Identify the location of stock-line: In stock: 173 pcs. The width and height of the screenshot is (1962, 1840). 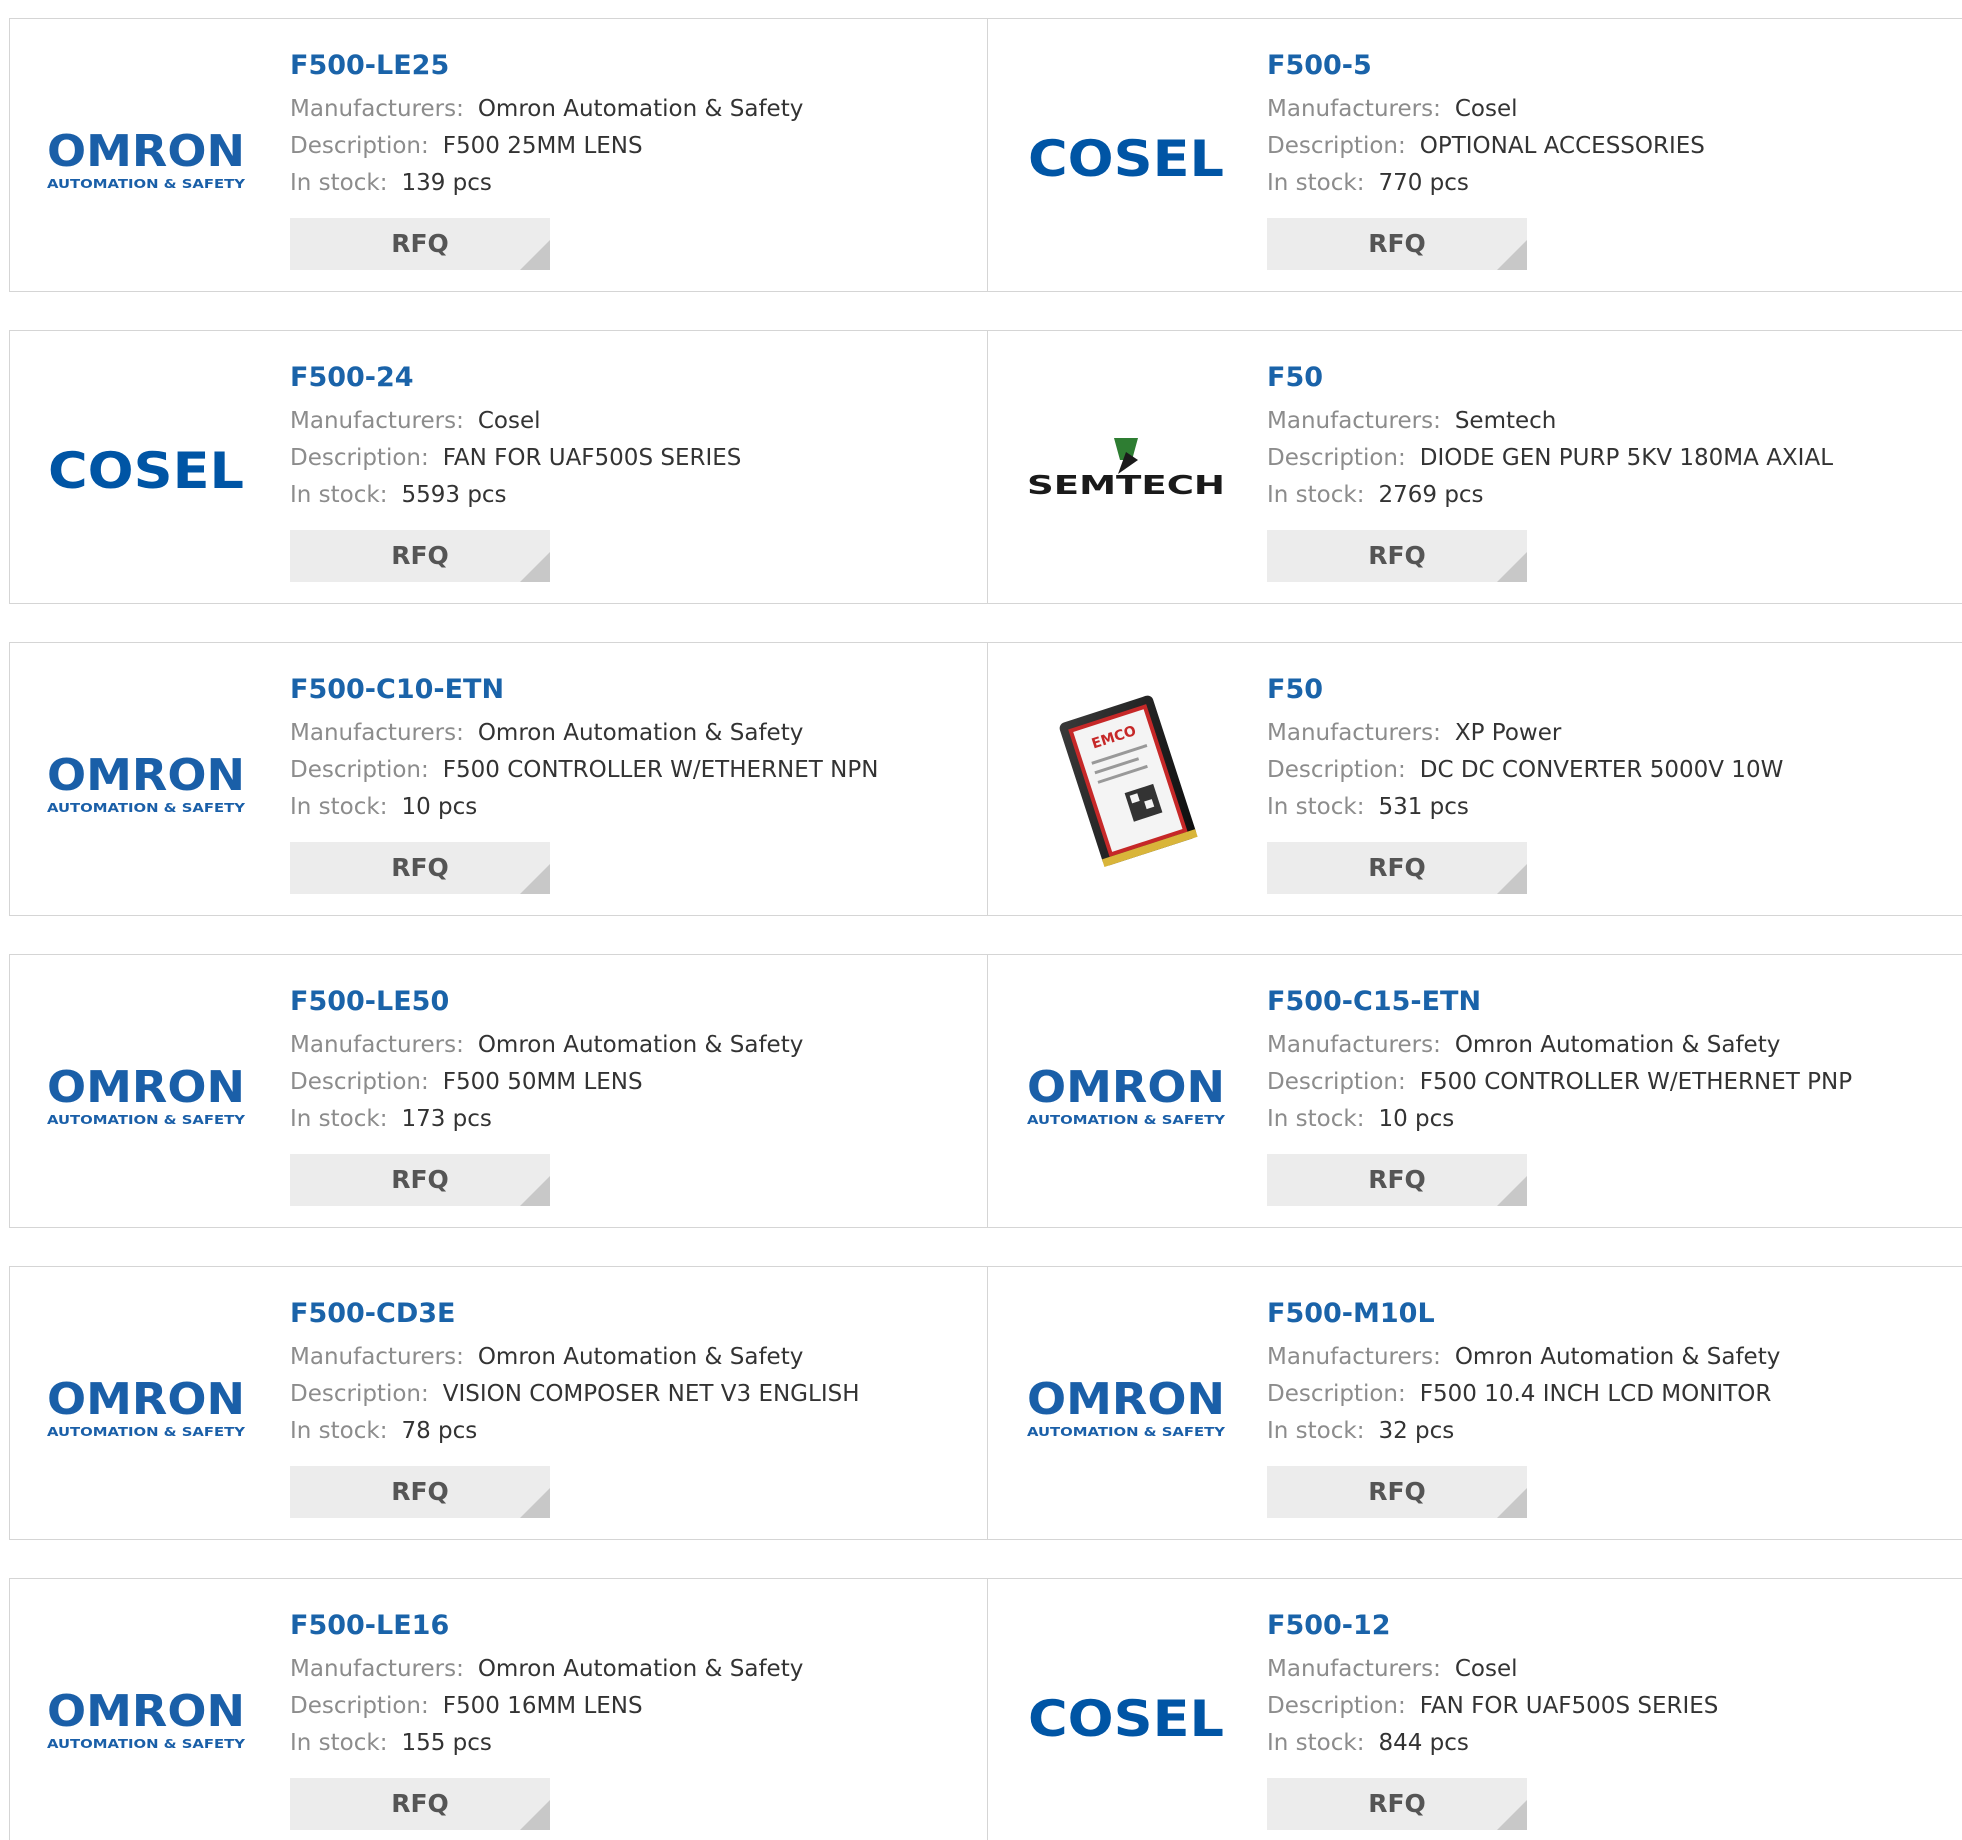
(546, 1119).